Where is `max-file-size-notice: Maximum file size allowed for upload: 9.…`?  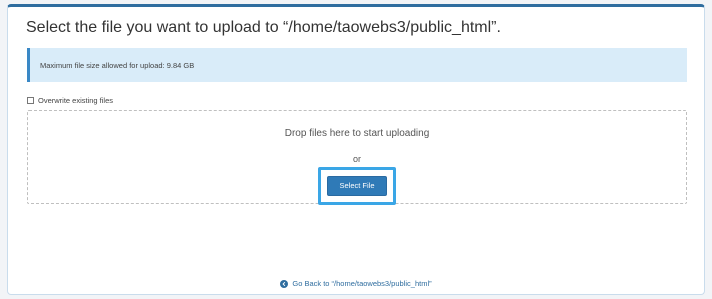
max-file-size-notice: Maximum file size allowed for upload: 9.… is located at coordinates (357, 65).